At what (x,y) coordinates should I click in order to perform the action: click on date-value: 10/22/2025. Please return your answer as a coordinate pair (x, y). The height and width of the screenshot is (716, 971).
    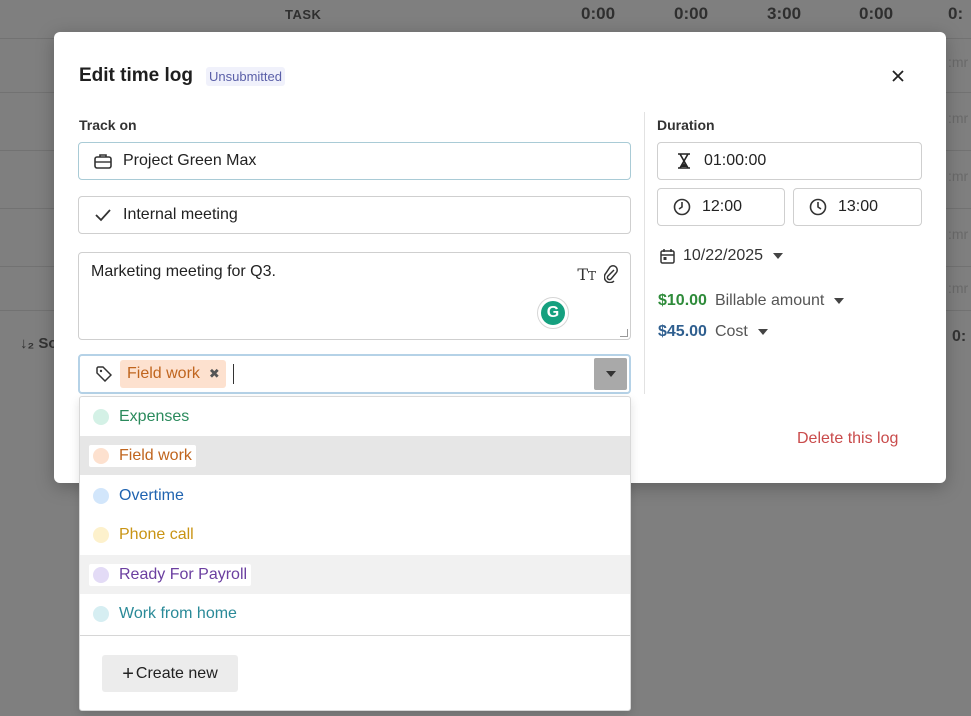
    Looking at the image, I should click on (723, 255).